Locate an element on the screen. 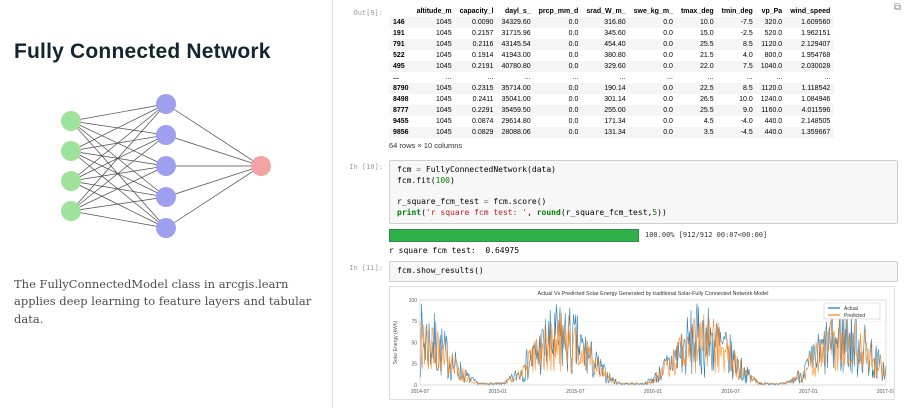 Image resolution: width=906 pixels, height=408 pixels. in-prompt-results: In [11]: is located at coordinates (366, 267).